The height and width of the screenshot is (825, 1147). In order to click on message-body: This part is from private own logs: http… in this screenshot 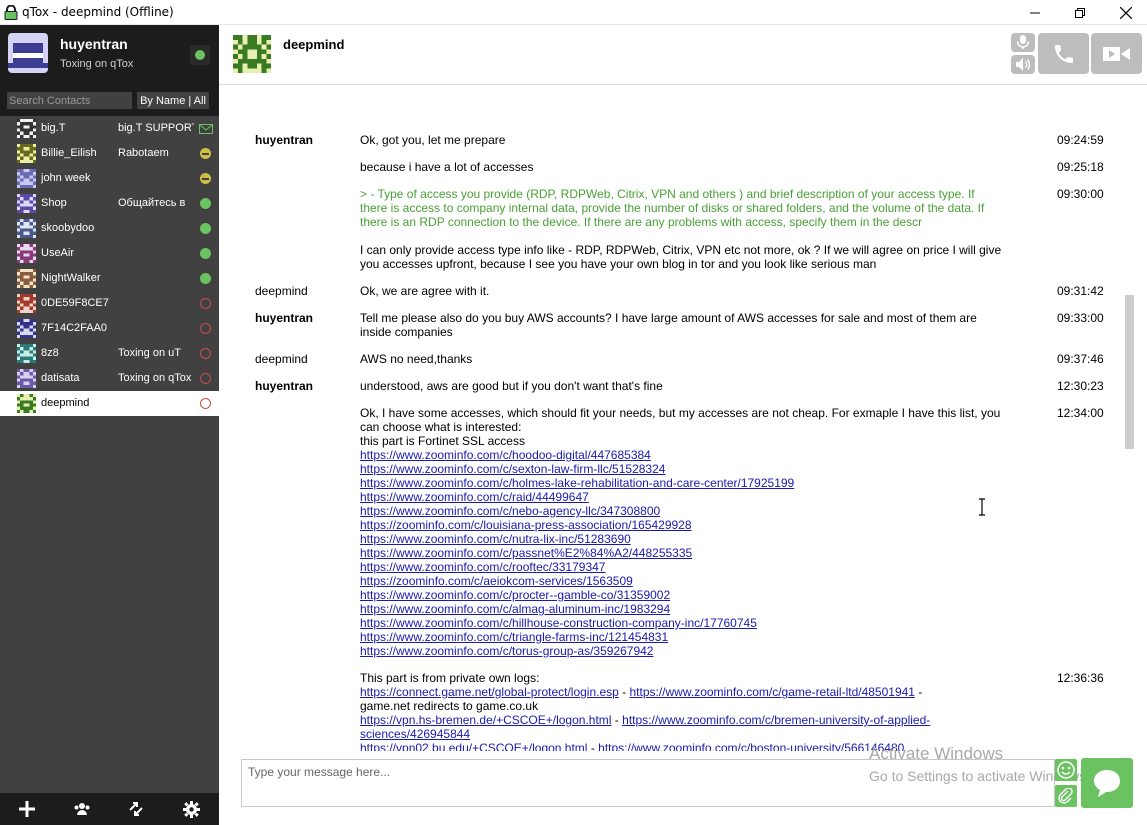, I will do `click(681, 711)`.